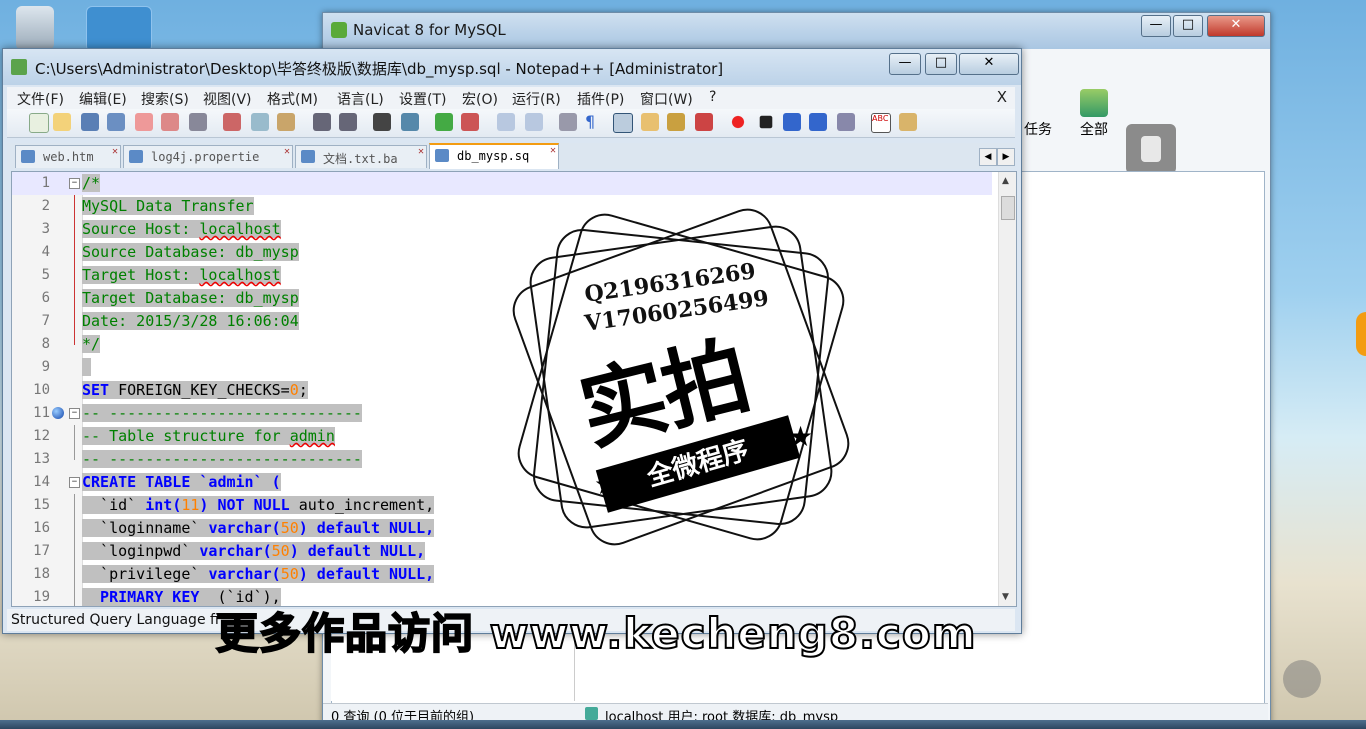 Image resolution: width=1366 pixels, height=729 pixels. I want to click on spellcheck-icon: ABC, so click(881, 123).